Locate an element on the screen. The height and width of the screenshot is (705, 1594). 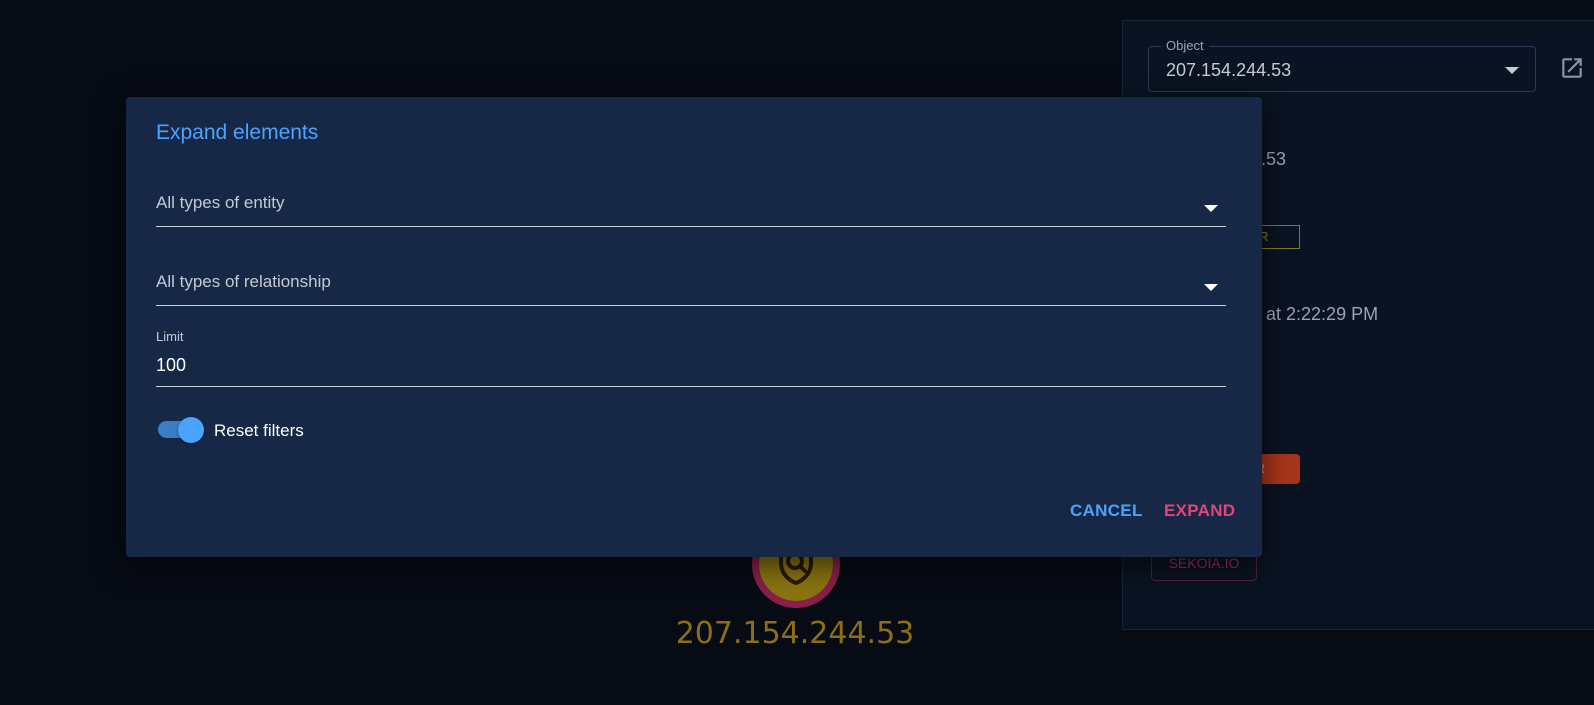
open-in-new-icon is located at coordinates (1572, 68).